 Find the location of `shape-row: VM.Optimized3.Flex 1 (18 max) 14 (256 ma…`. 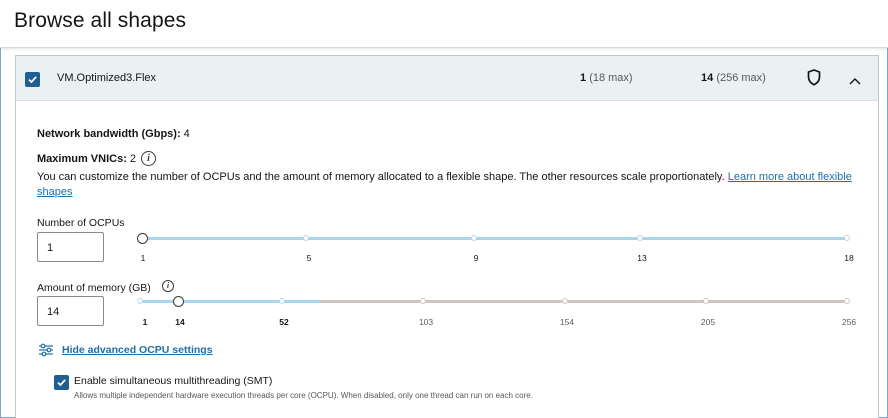

shape-row: VM.Optimized3.Flex 1 (18 max) 14 (256 ma… is located at coordinates (447, 78).